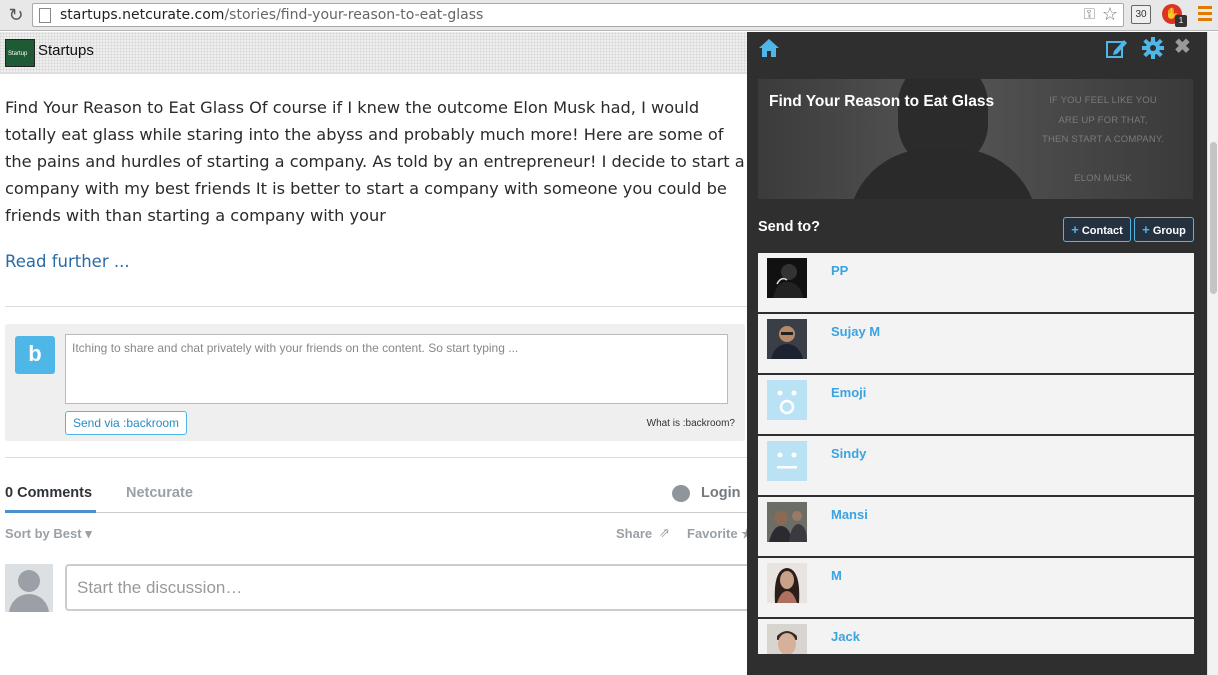  Describe the element at coordinates (976, 282) in the screenshot. I see `contact-item: PP` at that location.